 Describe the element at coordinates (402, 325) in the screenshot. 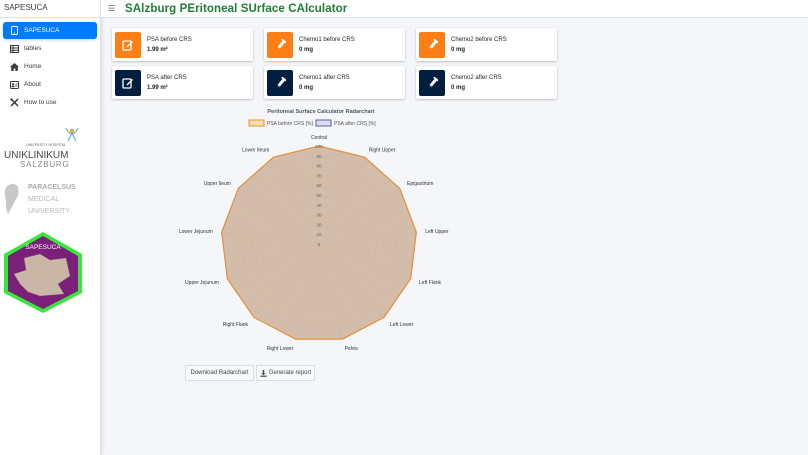

I see `category-label: Left Lower` at that location.